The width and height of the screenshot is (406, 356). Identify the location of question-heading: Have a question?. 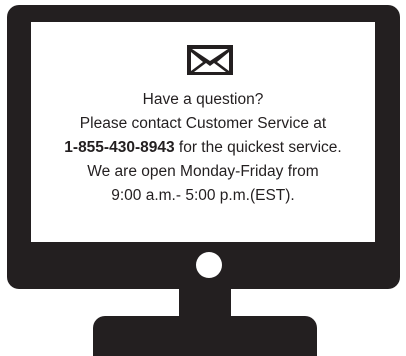
(203, 99).